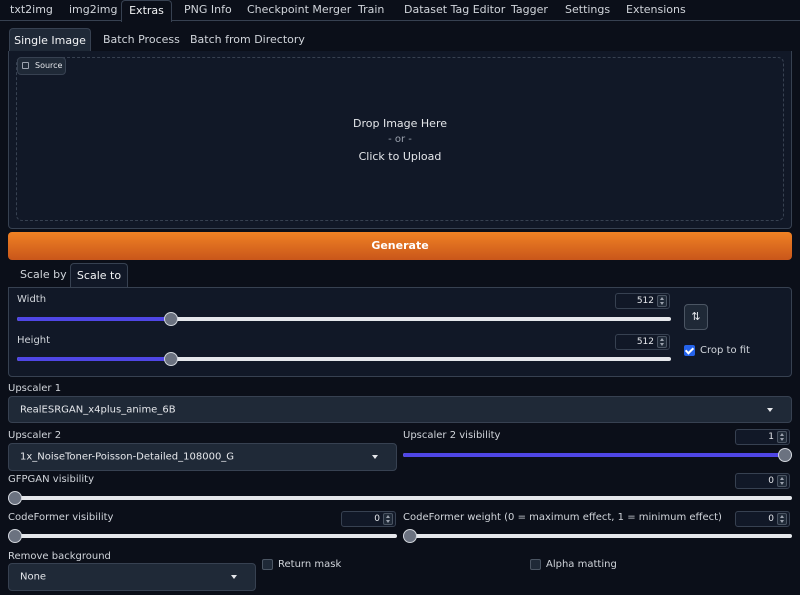 The width and height of the screenshot is (800, 595). What do you see at coordinates (35, 435) in the screenshot?
I see `upscaler2-label: Upscaler 2` at bounding box center [35, 435].